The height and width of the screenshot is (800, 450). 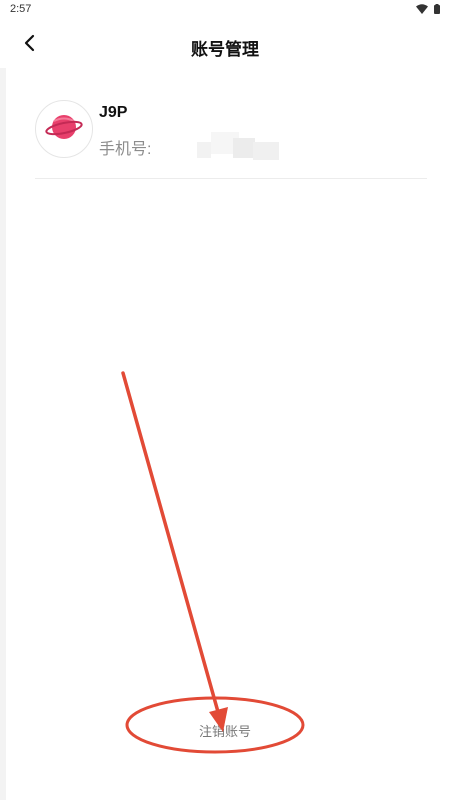 What do you see at coordinates (171, 546) in the screenshot?
I see `annotation-arrow` at bounding box center [171, 546].